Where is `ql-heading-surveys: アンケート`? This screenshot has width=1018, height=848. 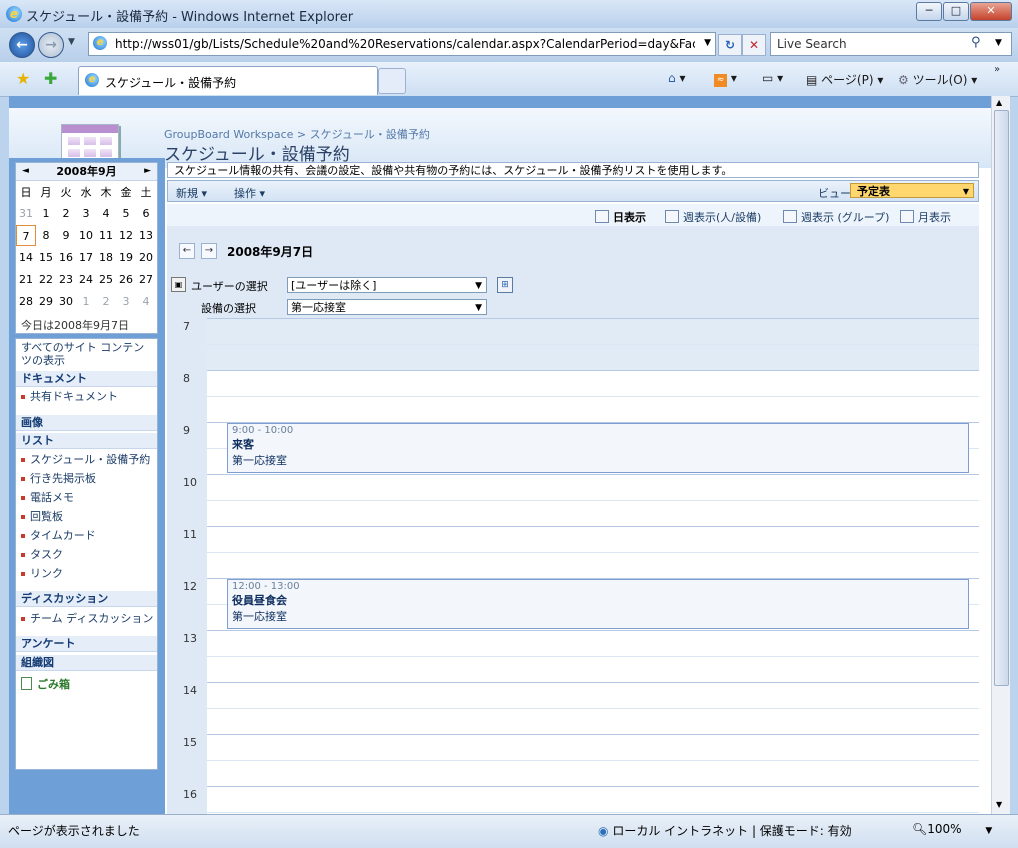 ql-heading-surveys: アンケート is located at coordinates (86, 644).